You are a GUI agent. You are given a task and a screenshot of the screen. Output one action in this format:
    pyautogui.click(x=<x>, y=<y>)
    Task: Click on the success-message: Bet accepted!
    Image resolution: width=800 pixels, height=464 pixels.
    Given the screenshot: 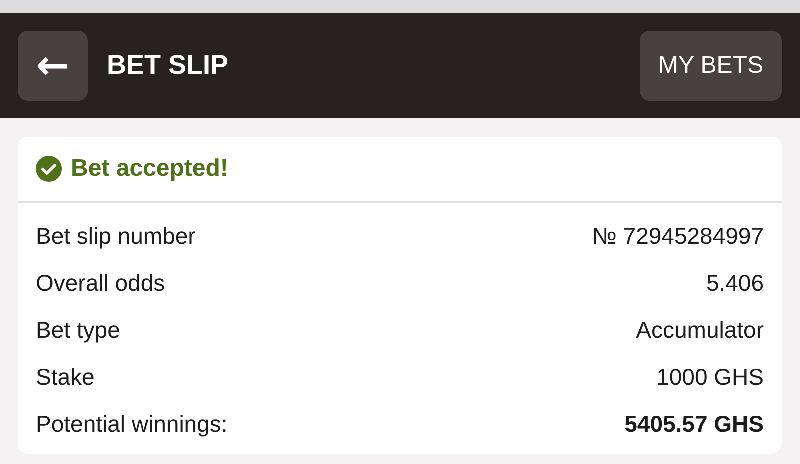 What is the action you would take?
    pyautogui.click(x=149, y=169)
    